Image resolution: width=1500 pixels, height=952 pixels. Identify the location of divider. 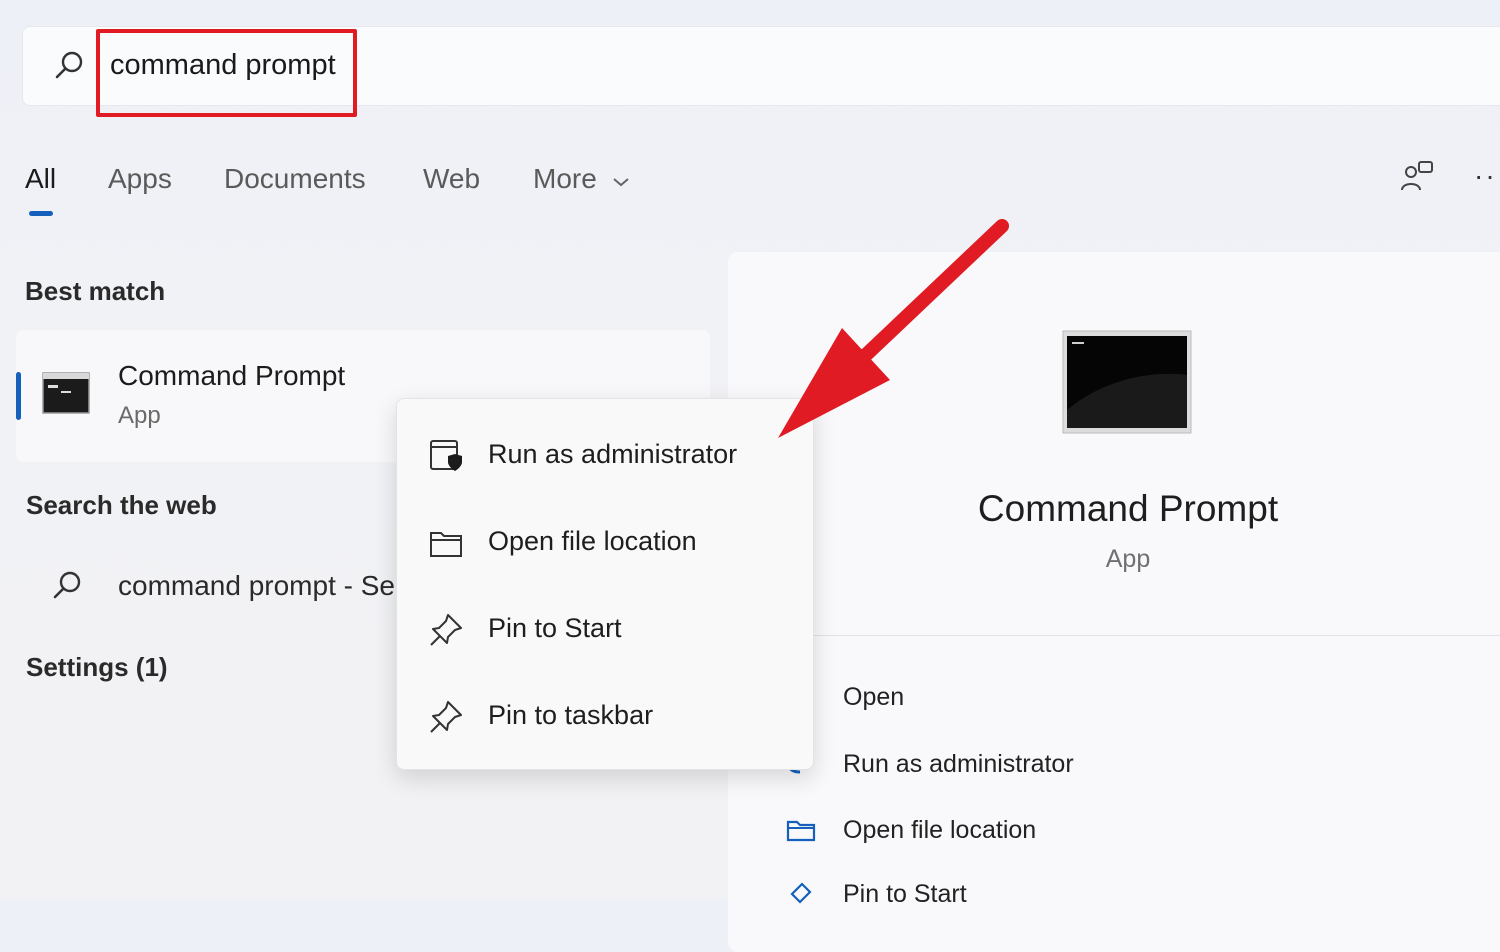
(1156, 635).